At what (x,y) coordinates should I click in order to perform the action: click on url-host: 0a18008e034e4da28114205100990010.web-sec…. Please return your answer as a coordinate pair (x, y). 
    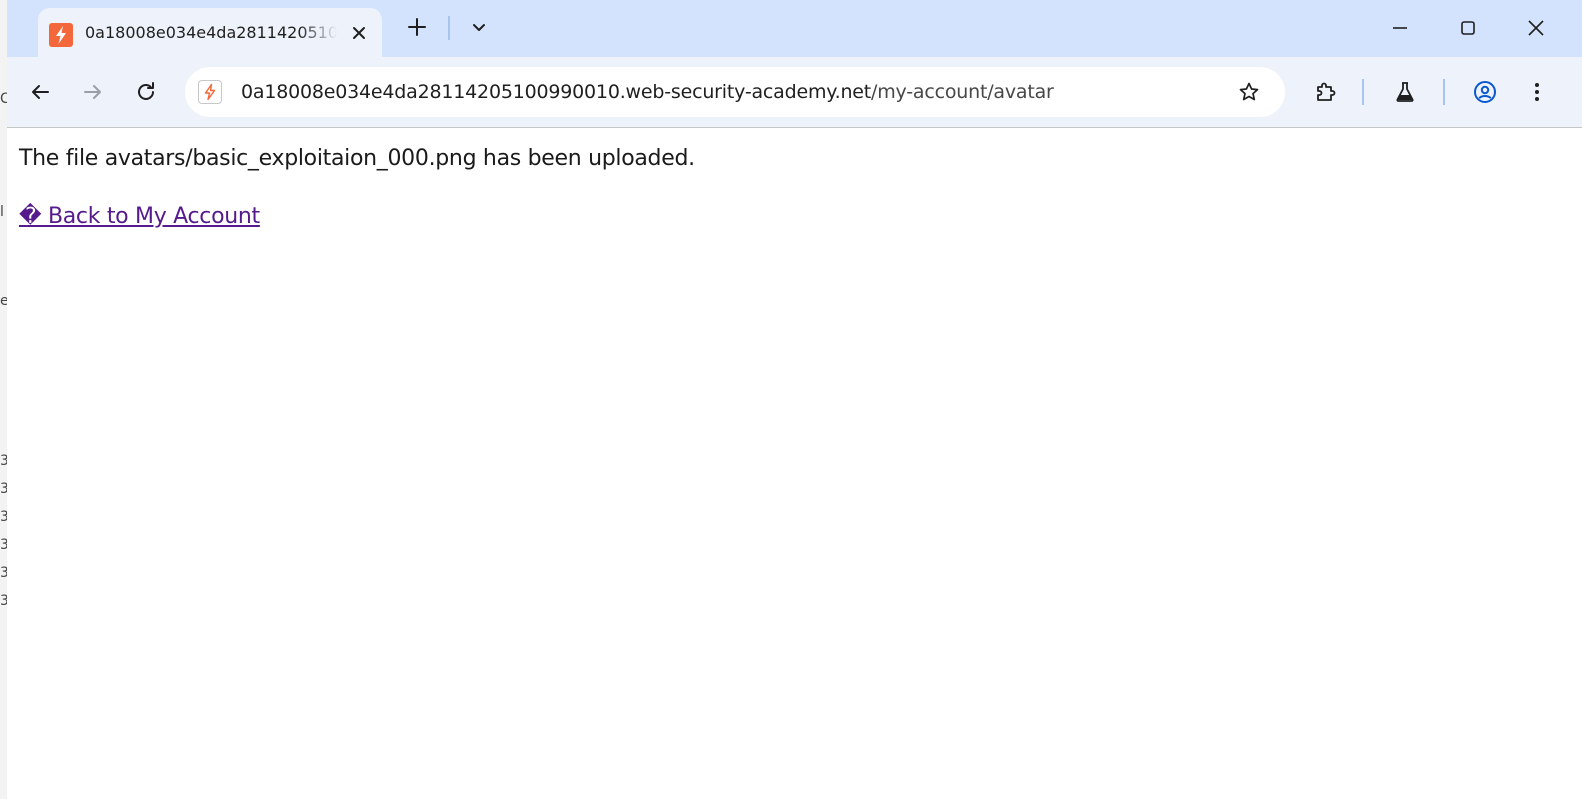
    Looking at the image, I should click on (556, 92).